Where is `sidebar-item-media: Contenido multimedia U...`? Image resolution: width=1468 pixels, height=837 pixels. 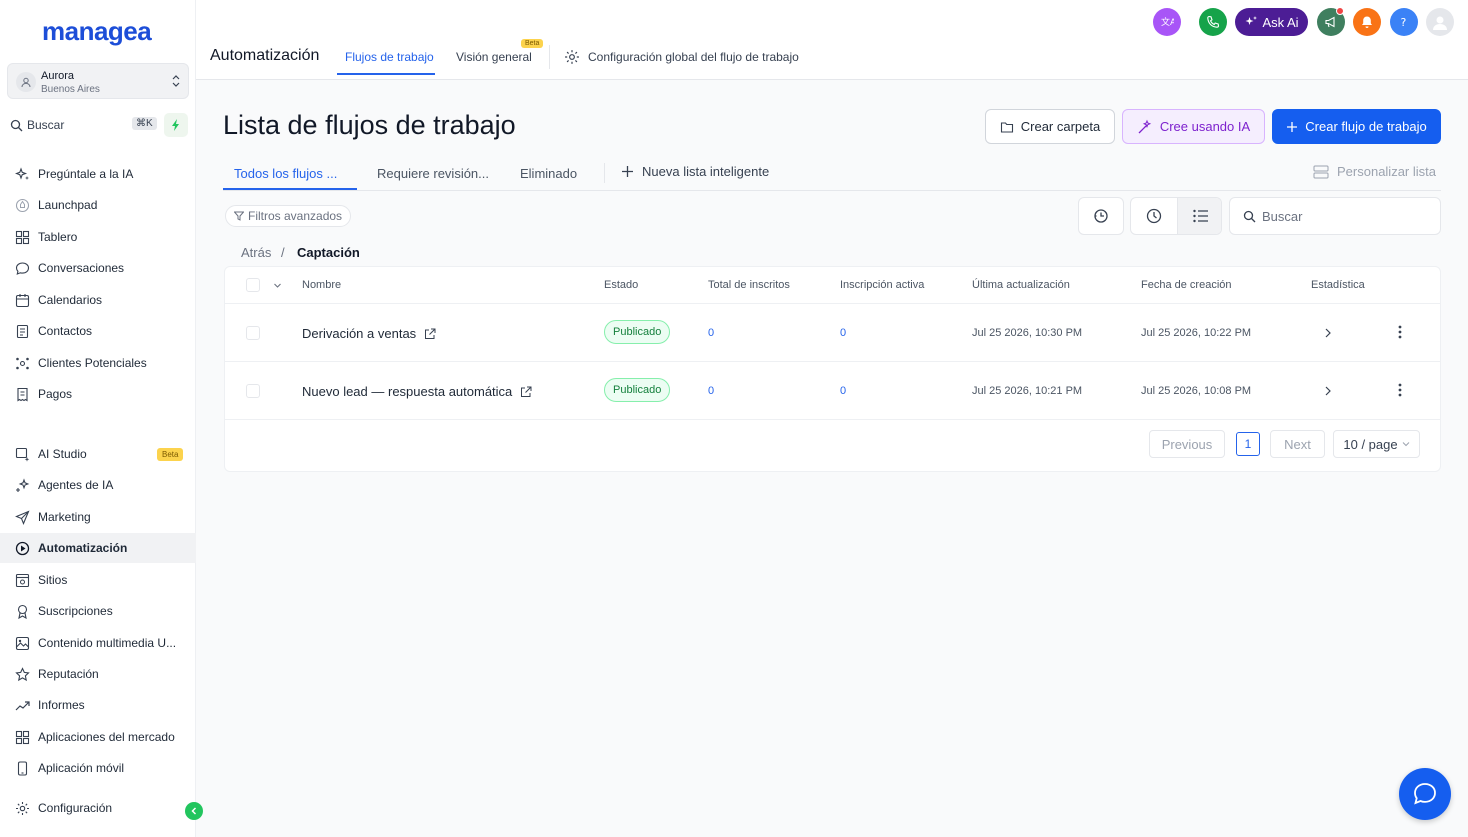
sidebar-item-media: Contenido multimedia U... is located at coordinates (98, 643).